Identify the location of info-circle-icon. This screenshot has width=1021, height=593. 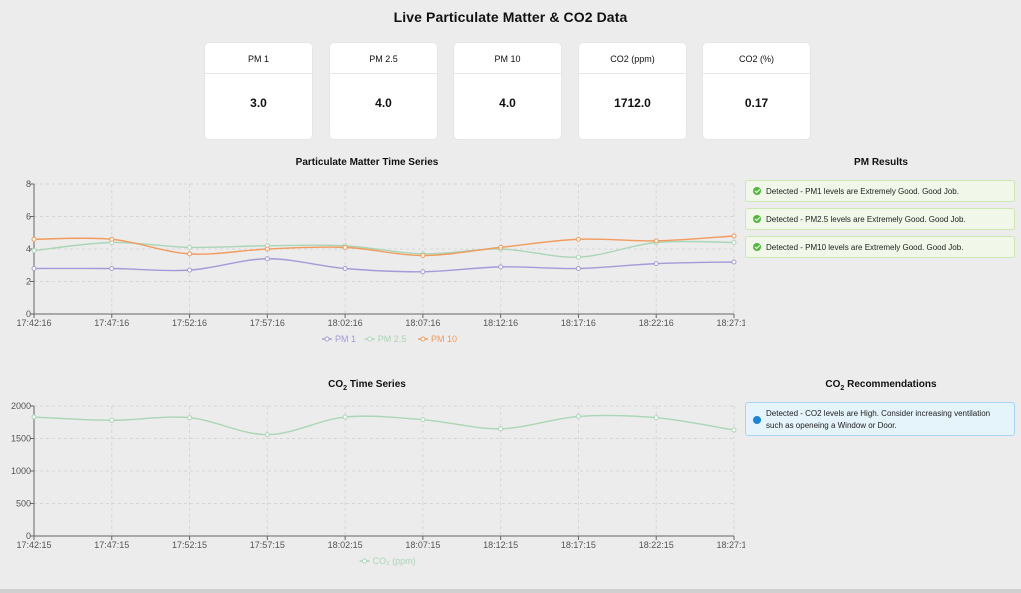
(757, 420).